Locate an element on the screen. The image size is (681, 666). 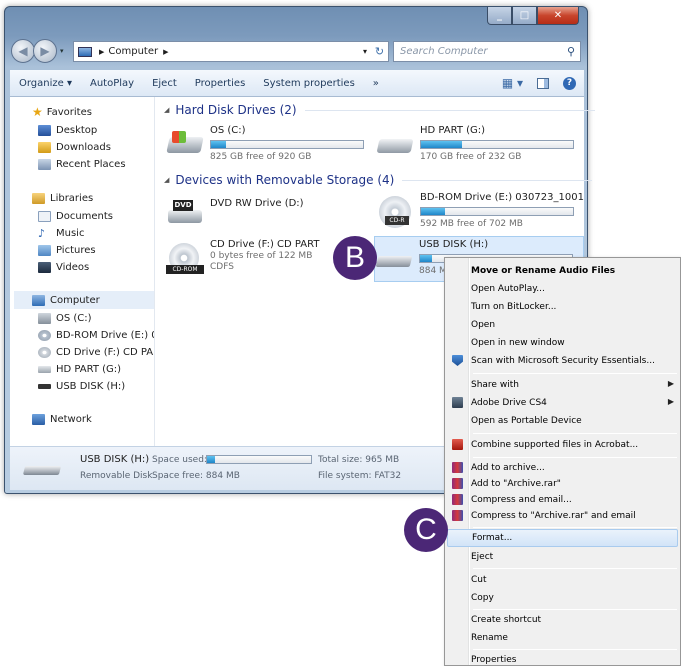
disc-icon is located at coordinates (44, 335).